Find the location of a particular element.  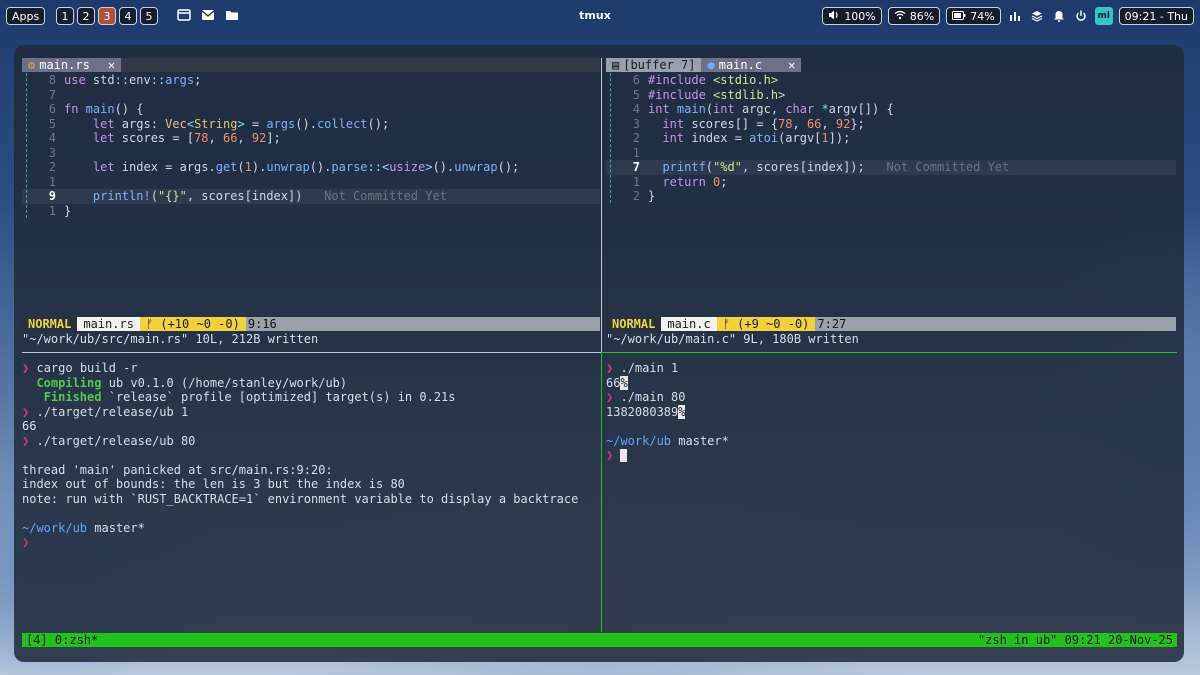

tmux-status-bar: [4] 0:zsh* "zsh in ub" 09:21 20-Nov-25 is located at coordinates (599, 640).